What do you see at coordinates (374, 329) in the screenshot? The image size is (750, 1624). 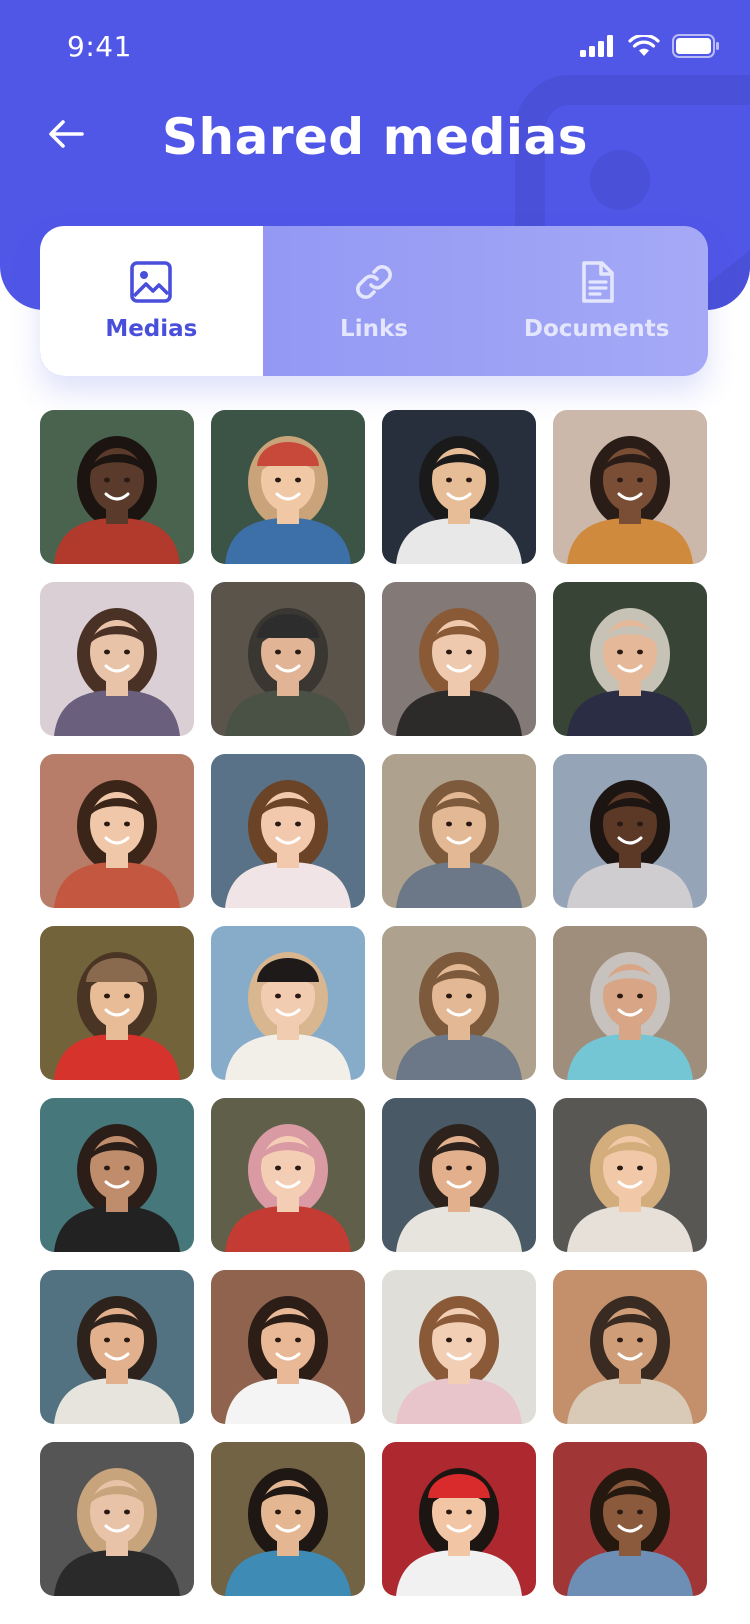 I see `tab-links-label: Links` at bounding box center [374, 329].